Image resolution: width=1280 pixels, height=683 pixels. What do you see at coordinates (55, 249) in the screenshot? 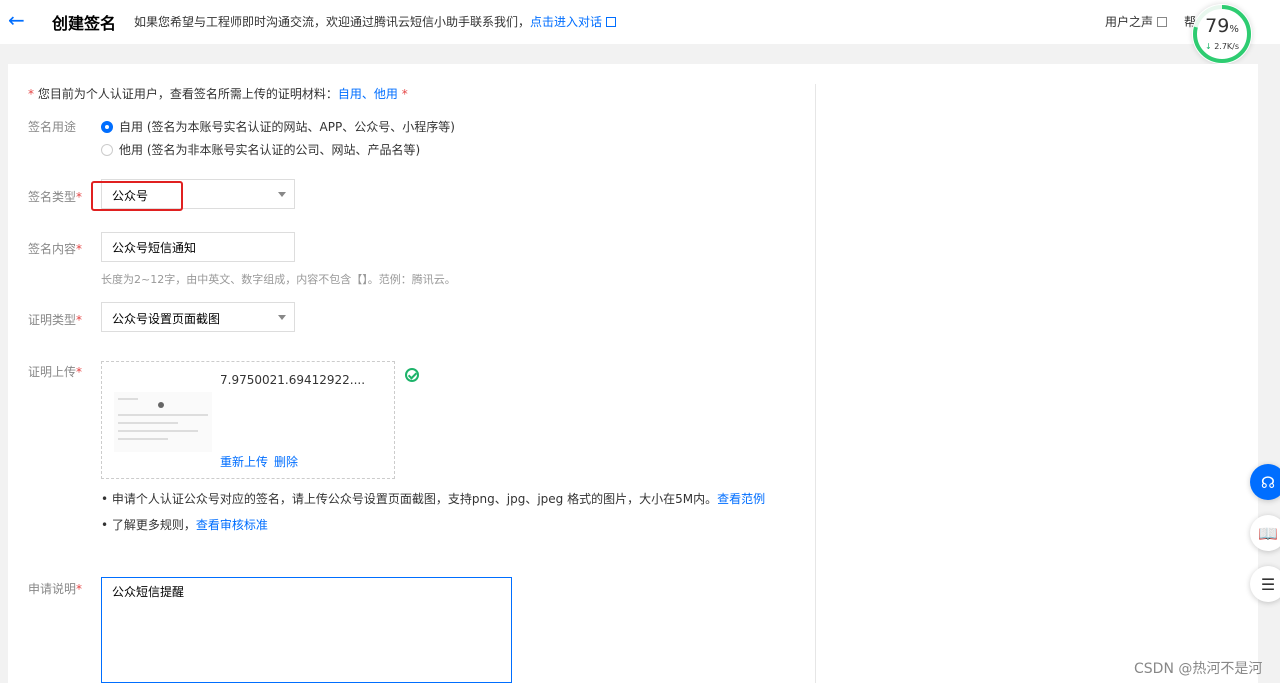
I see `content-label: 签名内容*` at bounding box center [55, 249].